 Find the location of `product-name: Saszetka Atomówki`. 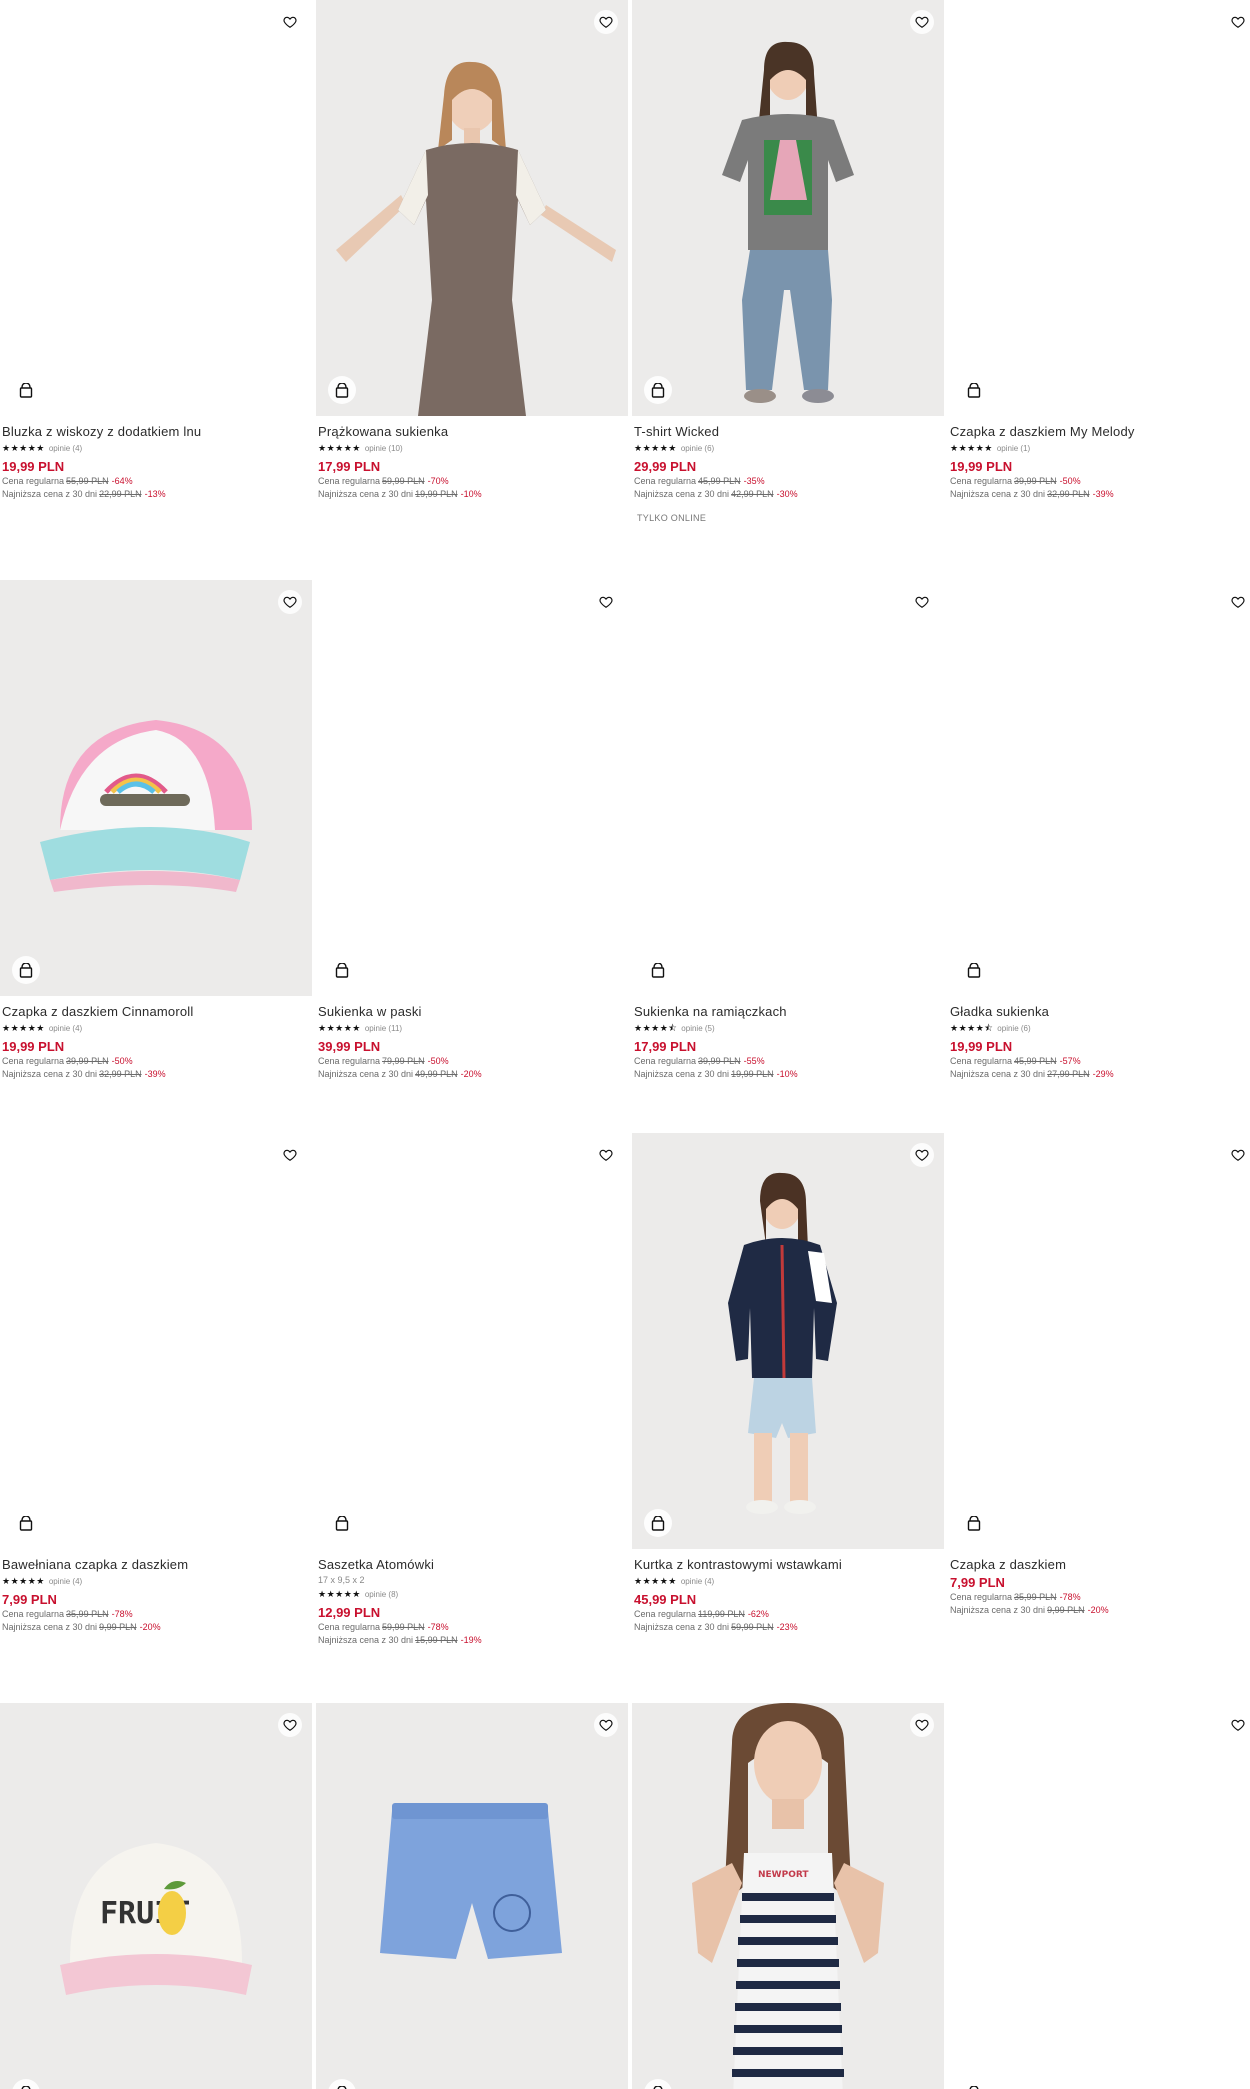

product-name: Saszetka Atomówki is located at coordinates (472, 1565).